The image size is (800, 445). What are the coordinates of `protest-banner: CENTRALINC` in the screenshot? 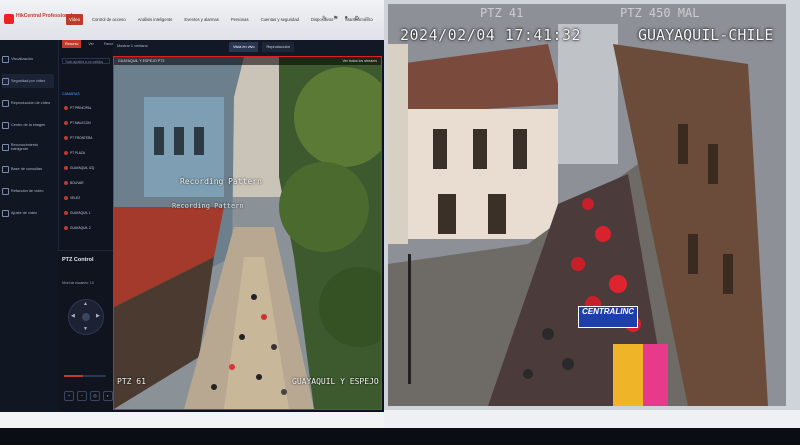 It's located at (608, 317).